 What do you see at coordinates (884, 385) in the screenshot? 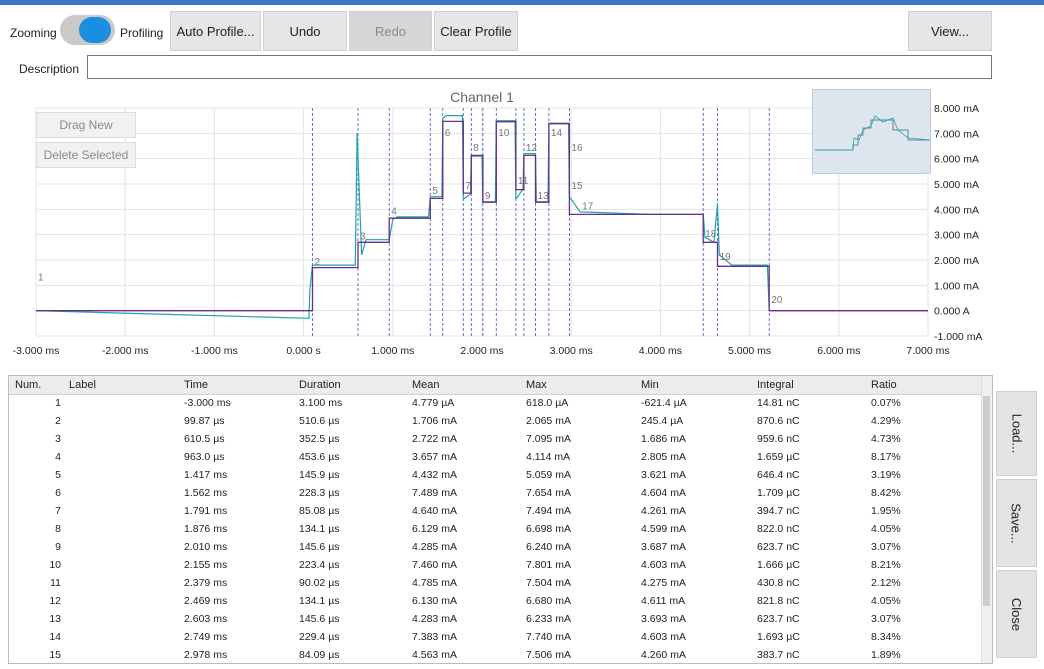
I see `column-header: Ratio` at bounding box center [884, 385].